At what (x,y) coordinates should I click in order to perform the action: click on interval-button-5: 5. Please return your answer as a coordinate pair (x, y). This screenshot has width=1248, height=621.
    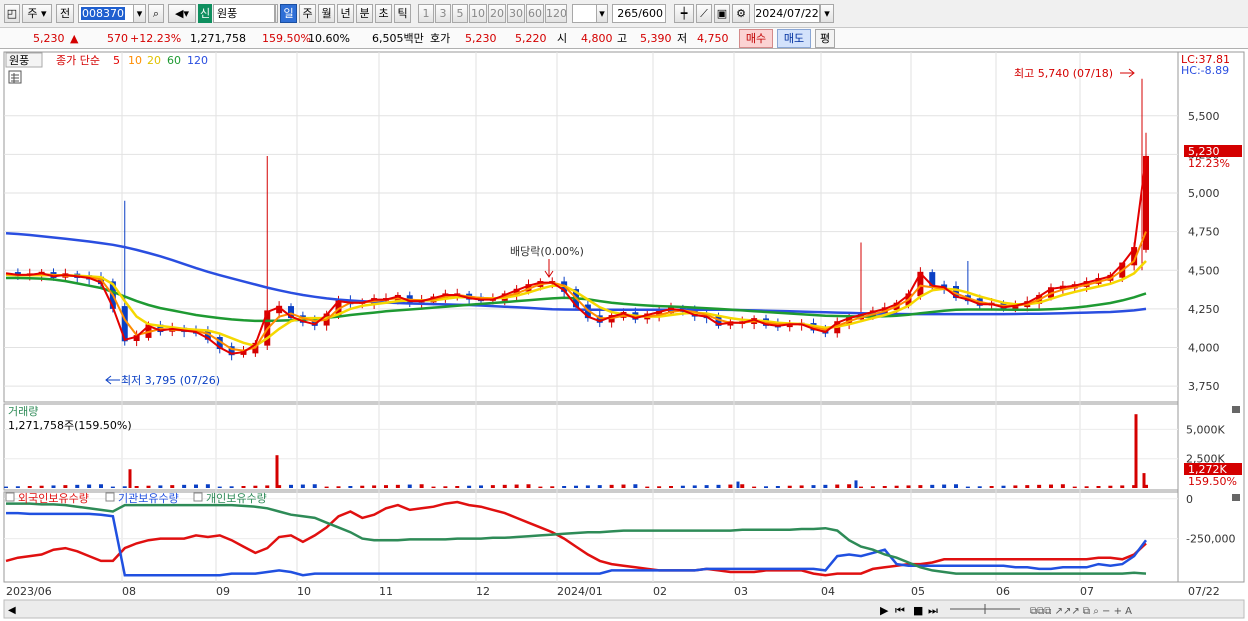
    Looking at the image, I should click on (460, 13).